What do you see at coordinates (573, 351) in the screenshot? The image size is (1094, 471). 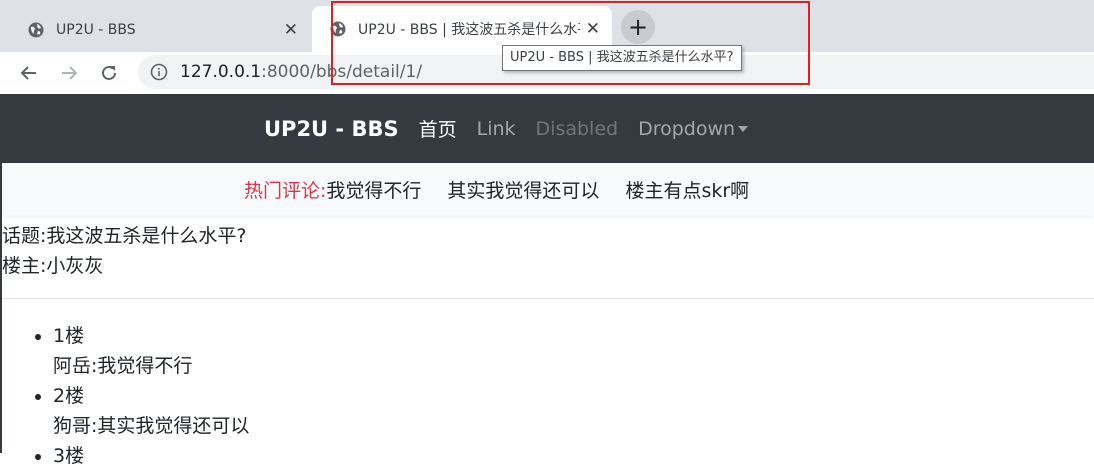 I see `list-item: 1楼 阿岳:我觉得不行` at bounding box center [573, 351].